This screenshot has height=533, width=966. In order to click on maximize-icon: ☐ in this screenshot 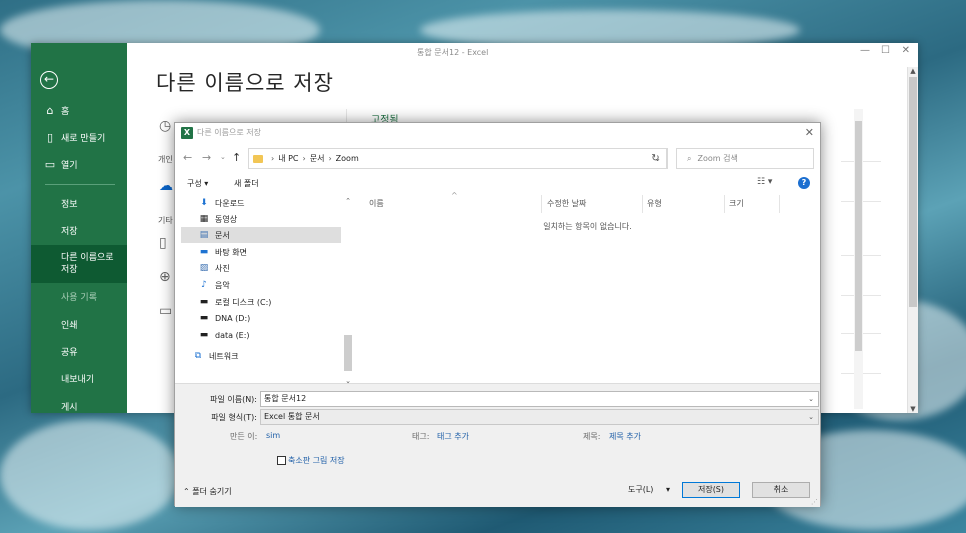, I will do `click(885, 50)`.